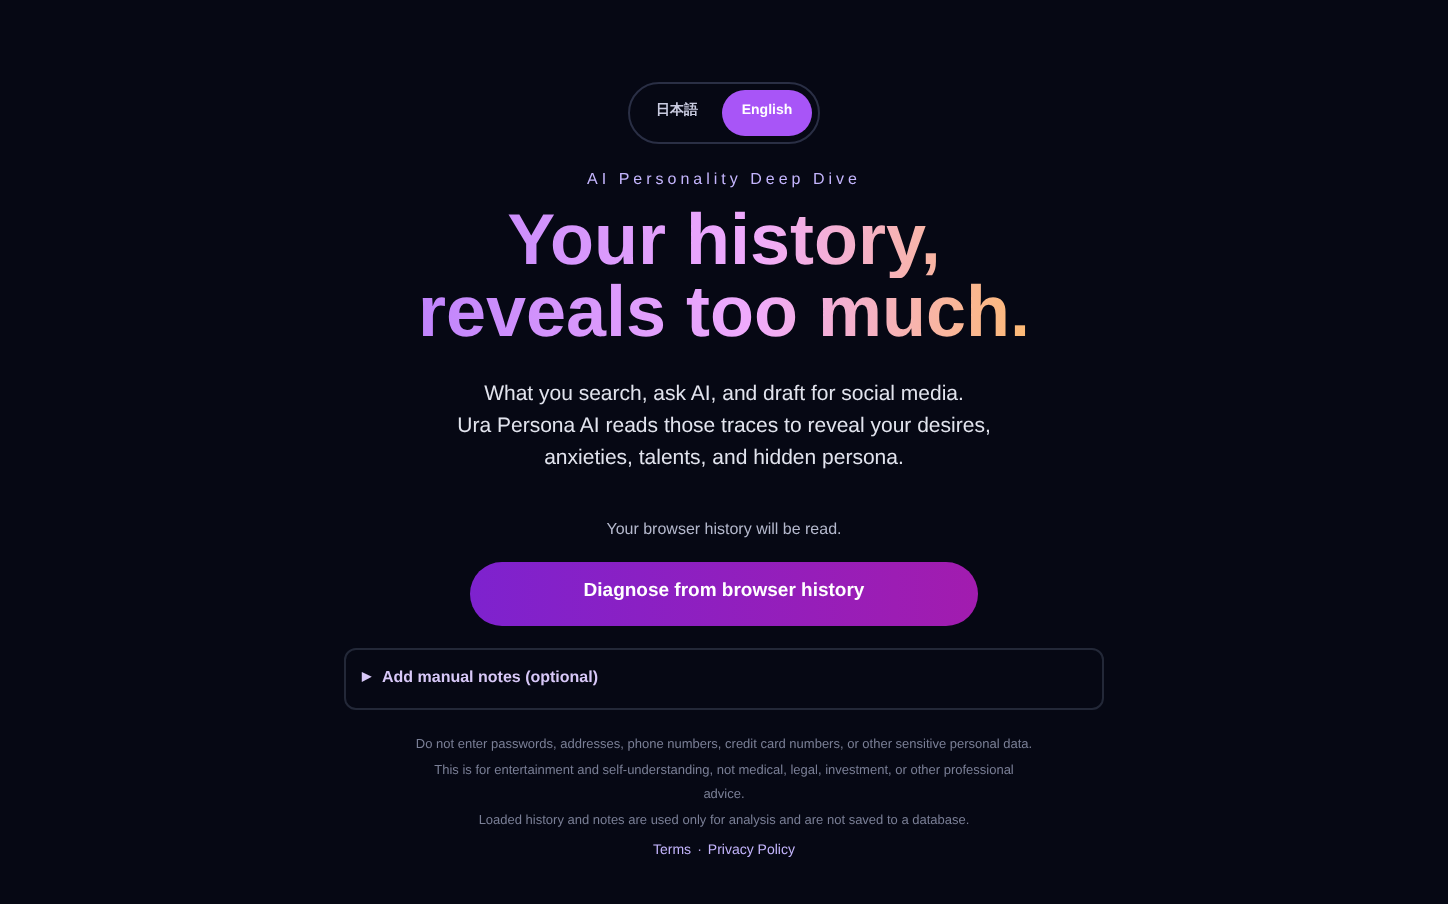 The height and width of the screenshot is (904, 1448). I want to click on history-note: Your browser history will be read., so click(724, 529).